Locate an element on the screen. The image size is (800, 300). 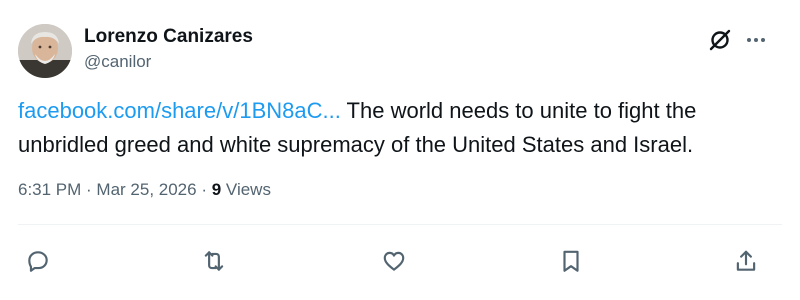
like-button is located at coordinates (394, 261).